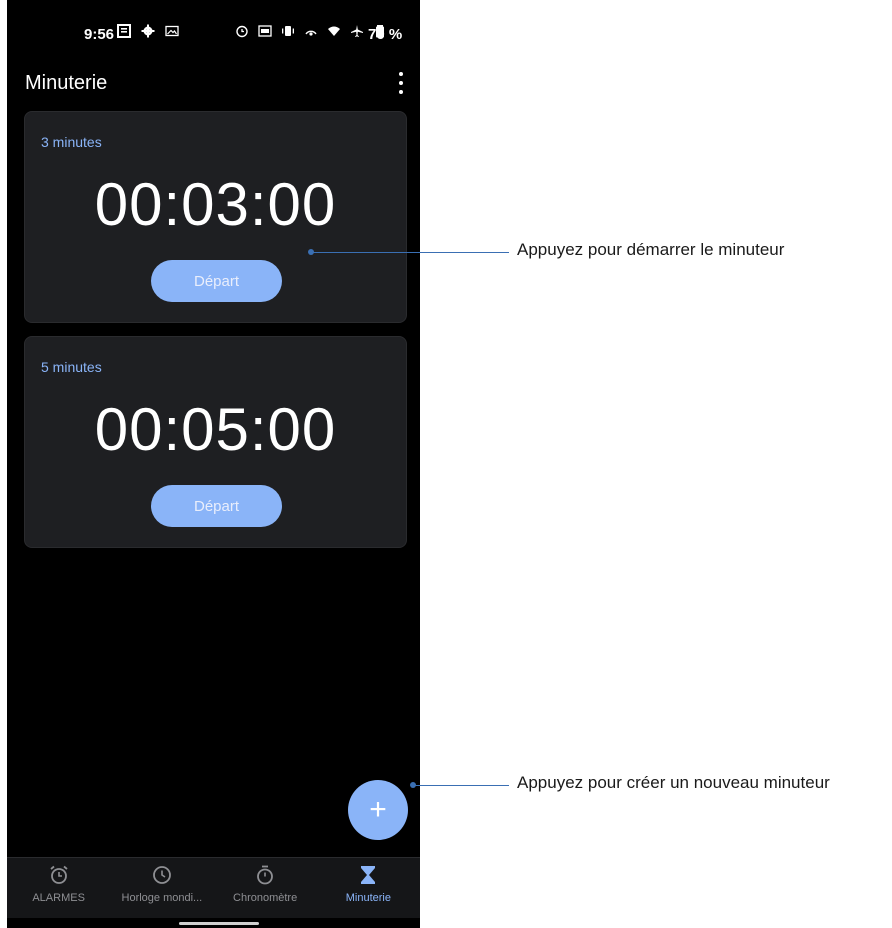 This screenshot has height=928, width=892. What do you see at coordinates (213, 35) in the screenshot?
I see `status-bar: 9:56 70 %` at bounding box center [213, 35].